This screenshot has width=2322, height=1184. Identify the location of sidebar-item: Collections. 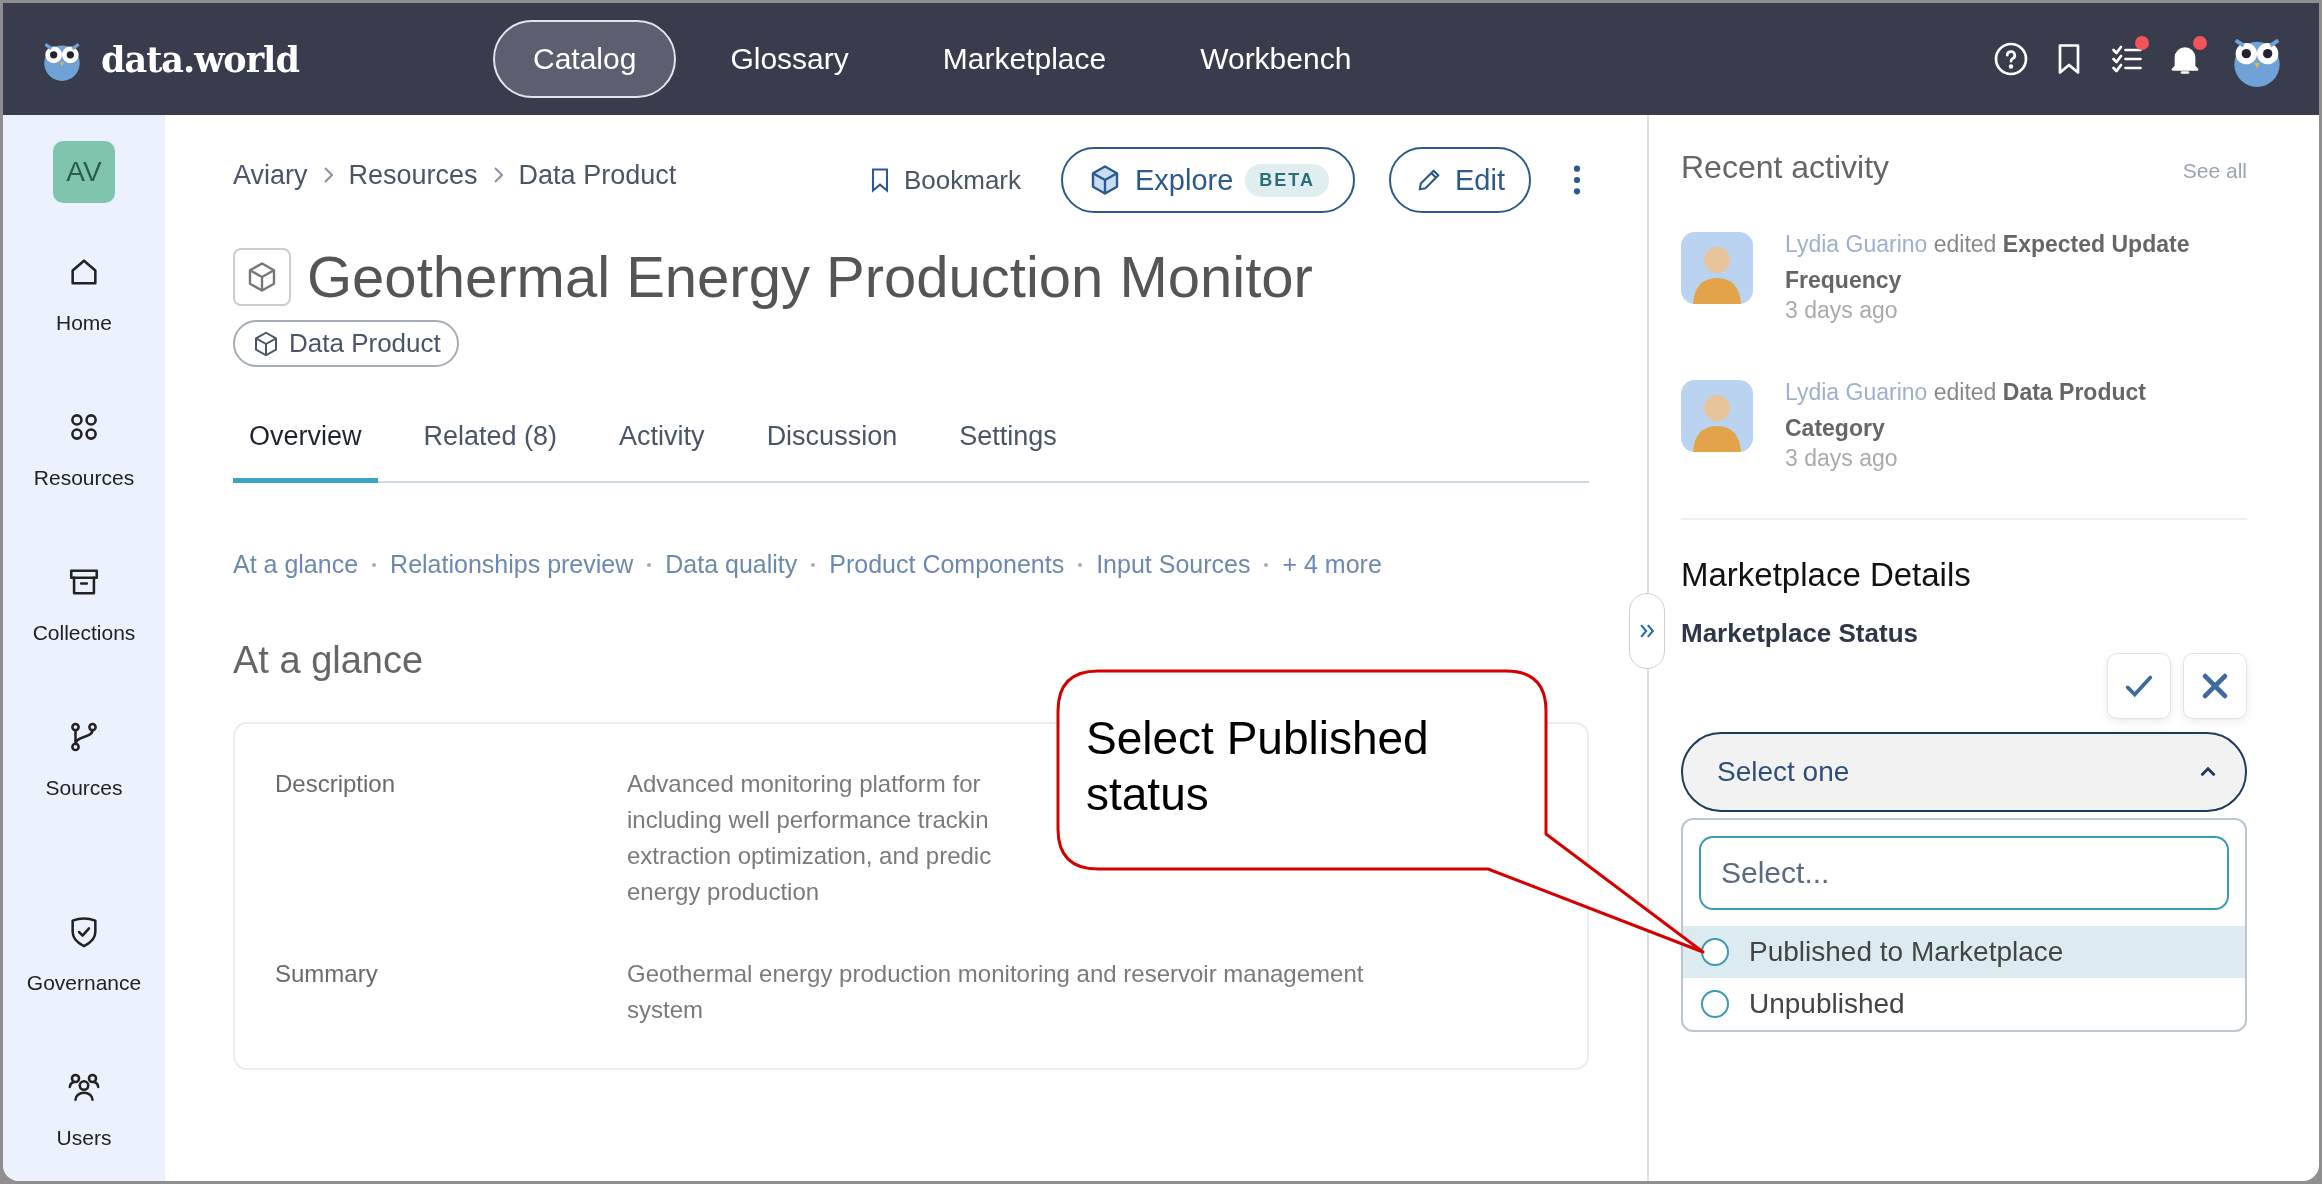
(84, 628).